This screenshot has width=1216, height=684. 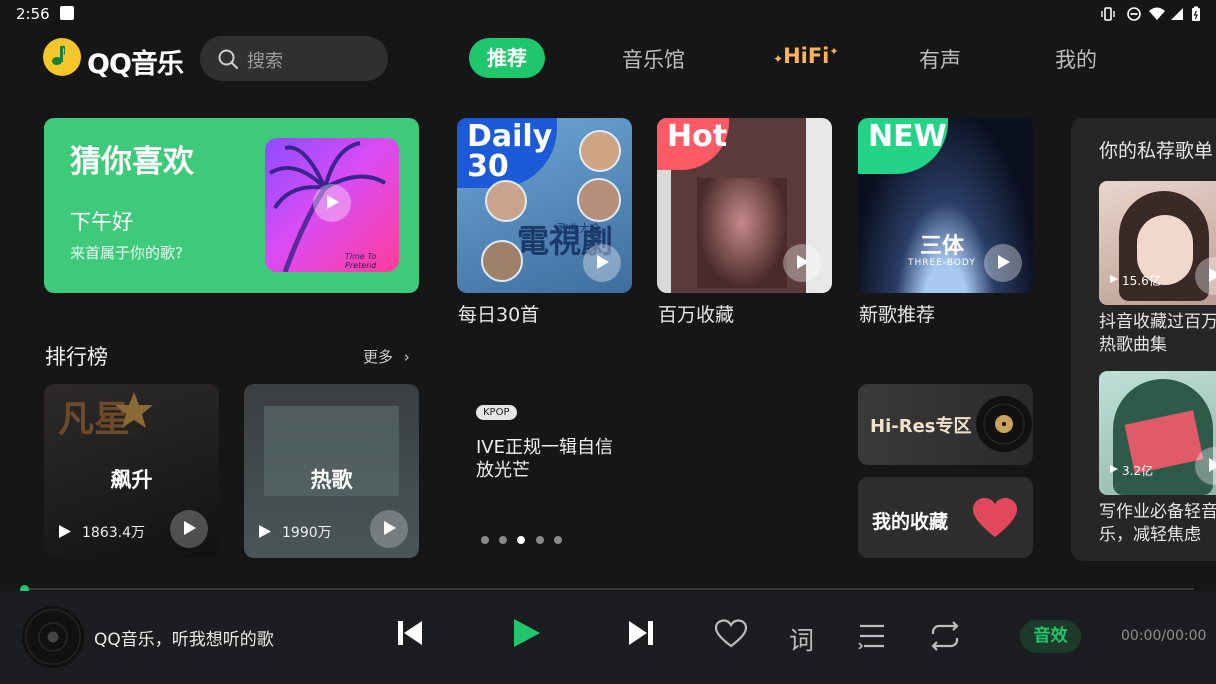 What do you see at coordinates (872, 636) in the screenshot?
I see `playlist-icon` at bounding box center [872, 636].